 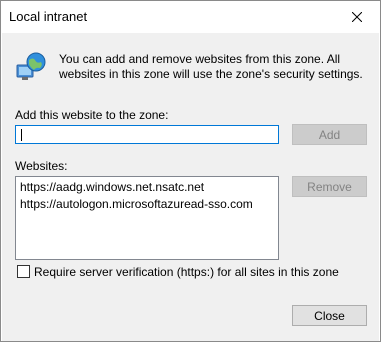 What do you see at coordinates (357, 17) in the screenshot?
I see `close-icon` at bounding box center [357, 17].